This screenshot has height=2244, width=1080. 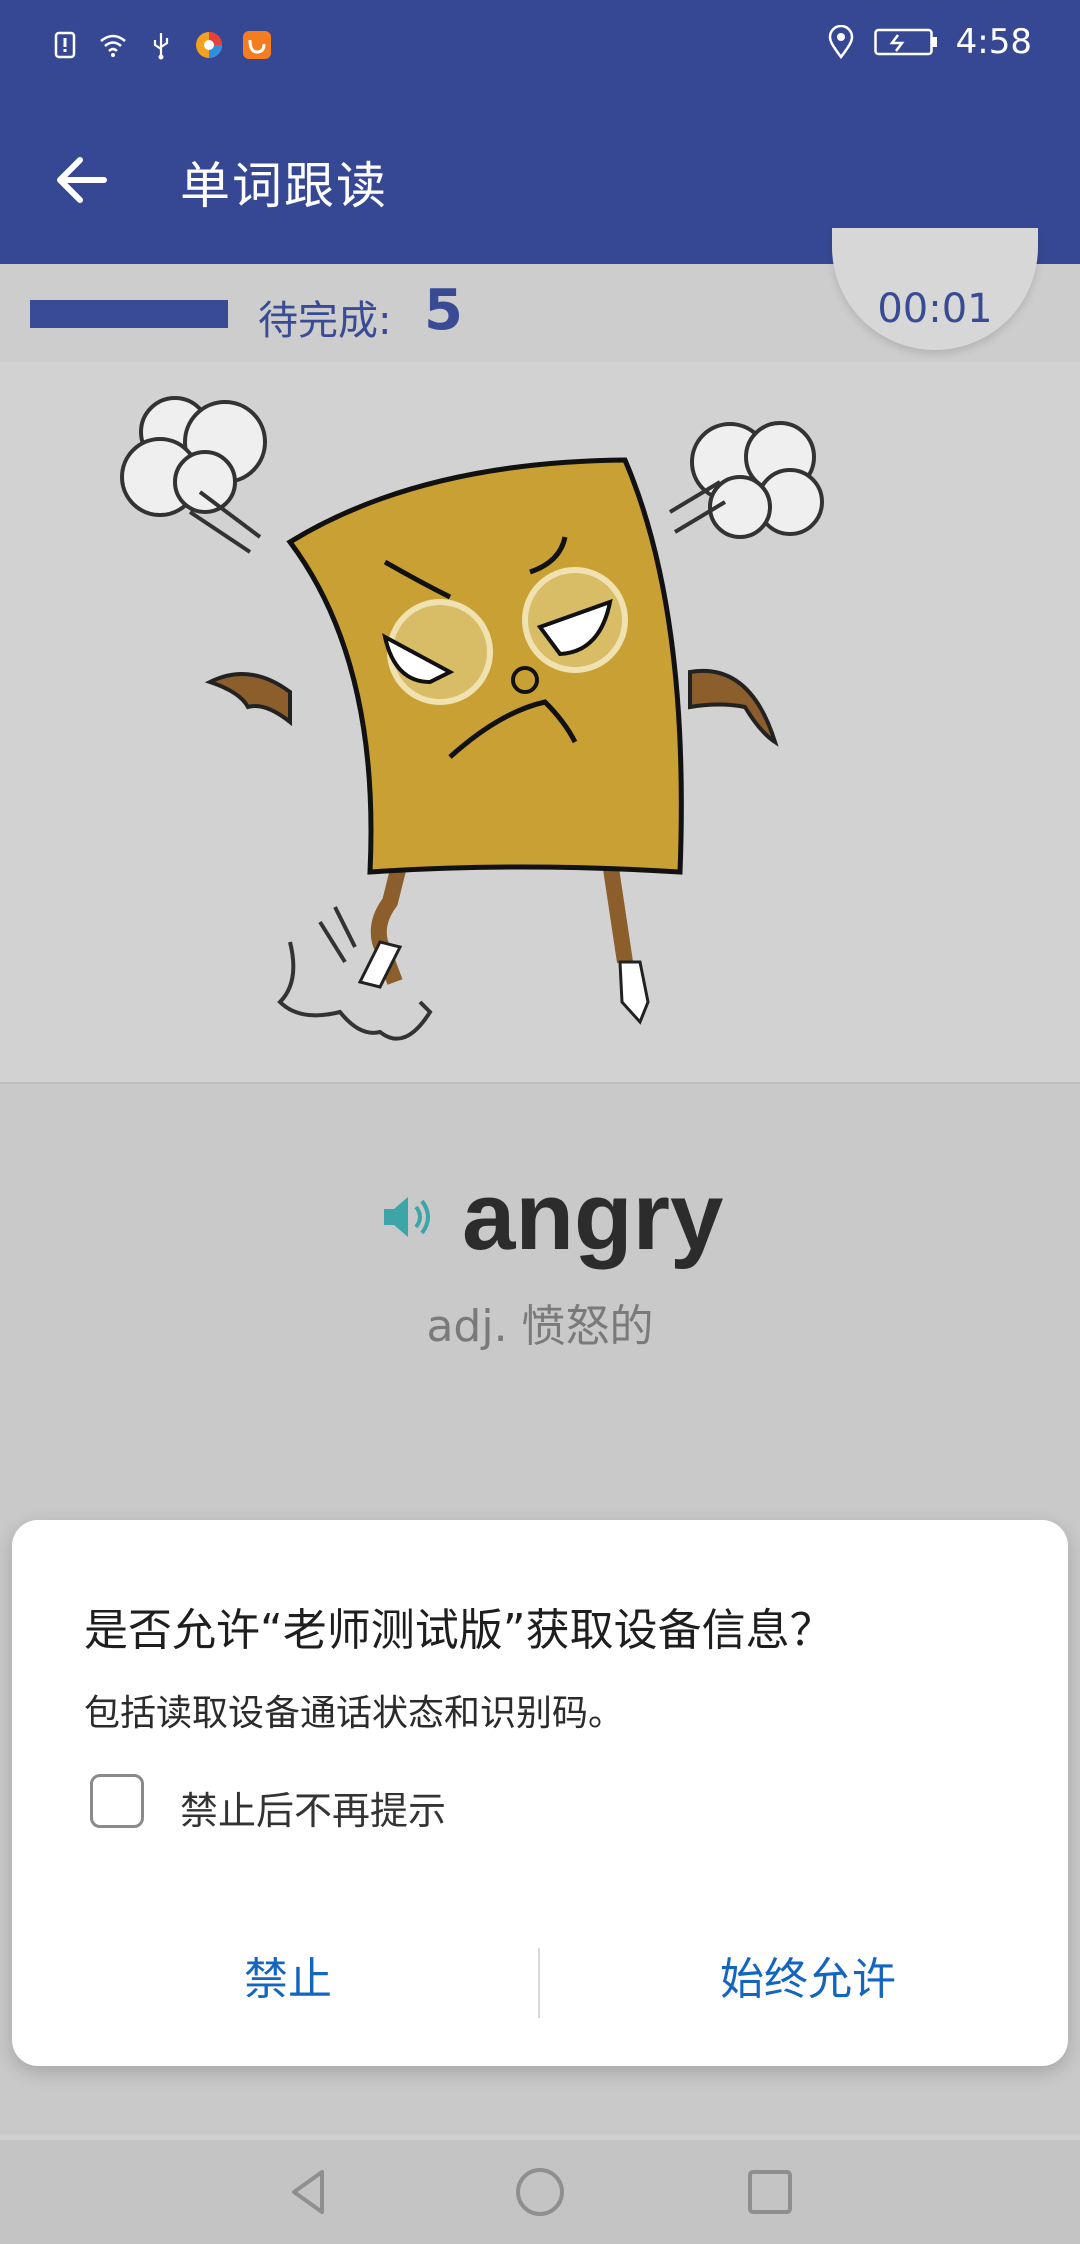 What do you see at coordinates (540, 48) in the screenshot?
I see `status-bar: 4:58` at bounding box center [540, 48].